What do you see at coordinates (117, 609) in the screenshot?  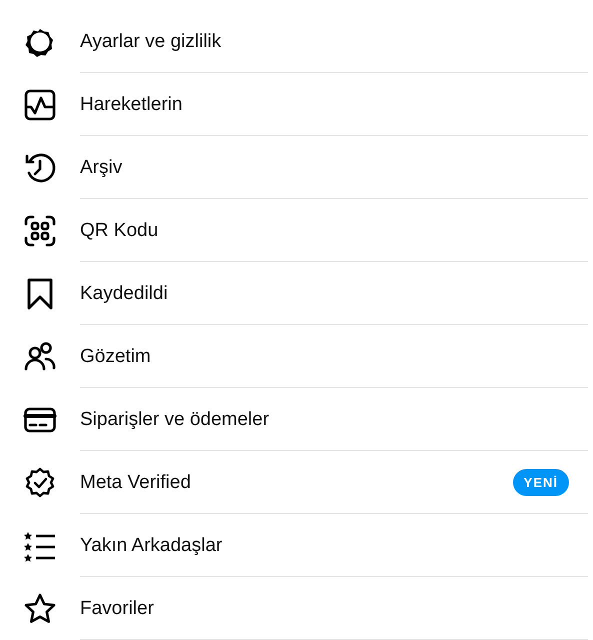 I see `menu-item: Favoriler` at bounding box center [117, 609].